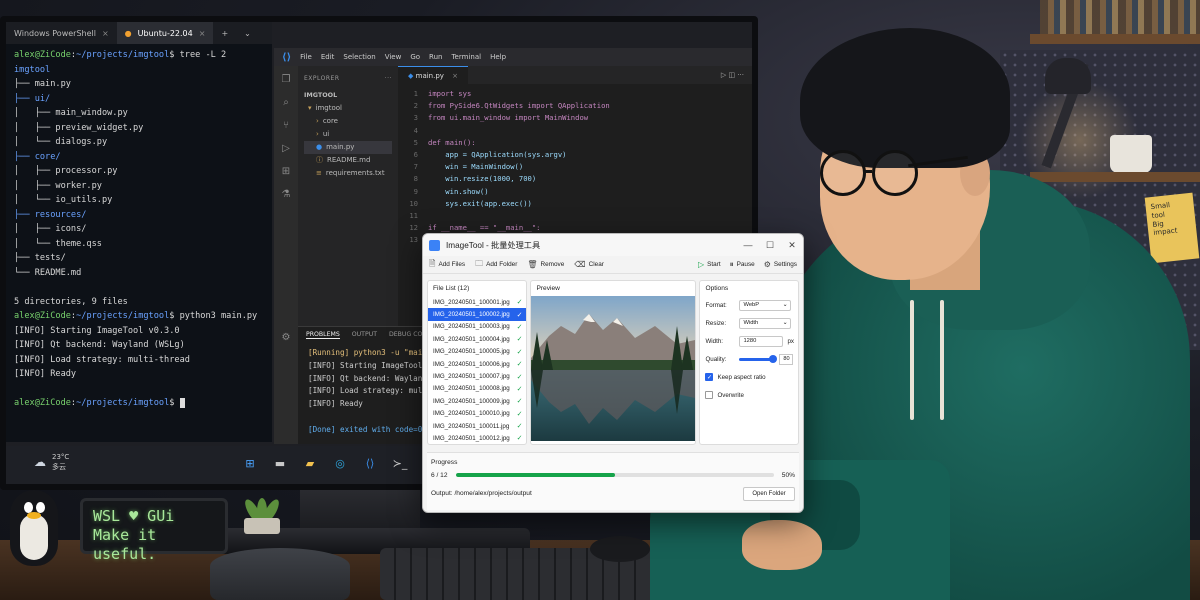 This screenshot has width=1200, height=600. Describe the element at coordinates (247, 33) in the screenshot. I see `tab-dropdown-button: ⌄` at that location.